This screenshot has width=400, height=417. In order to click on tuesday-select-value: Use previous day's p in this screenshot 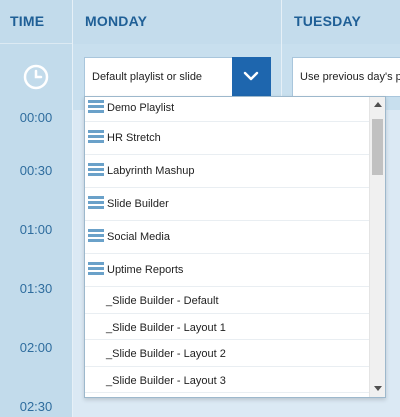, I will do `click(350, 77)`.